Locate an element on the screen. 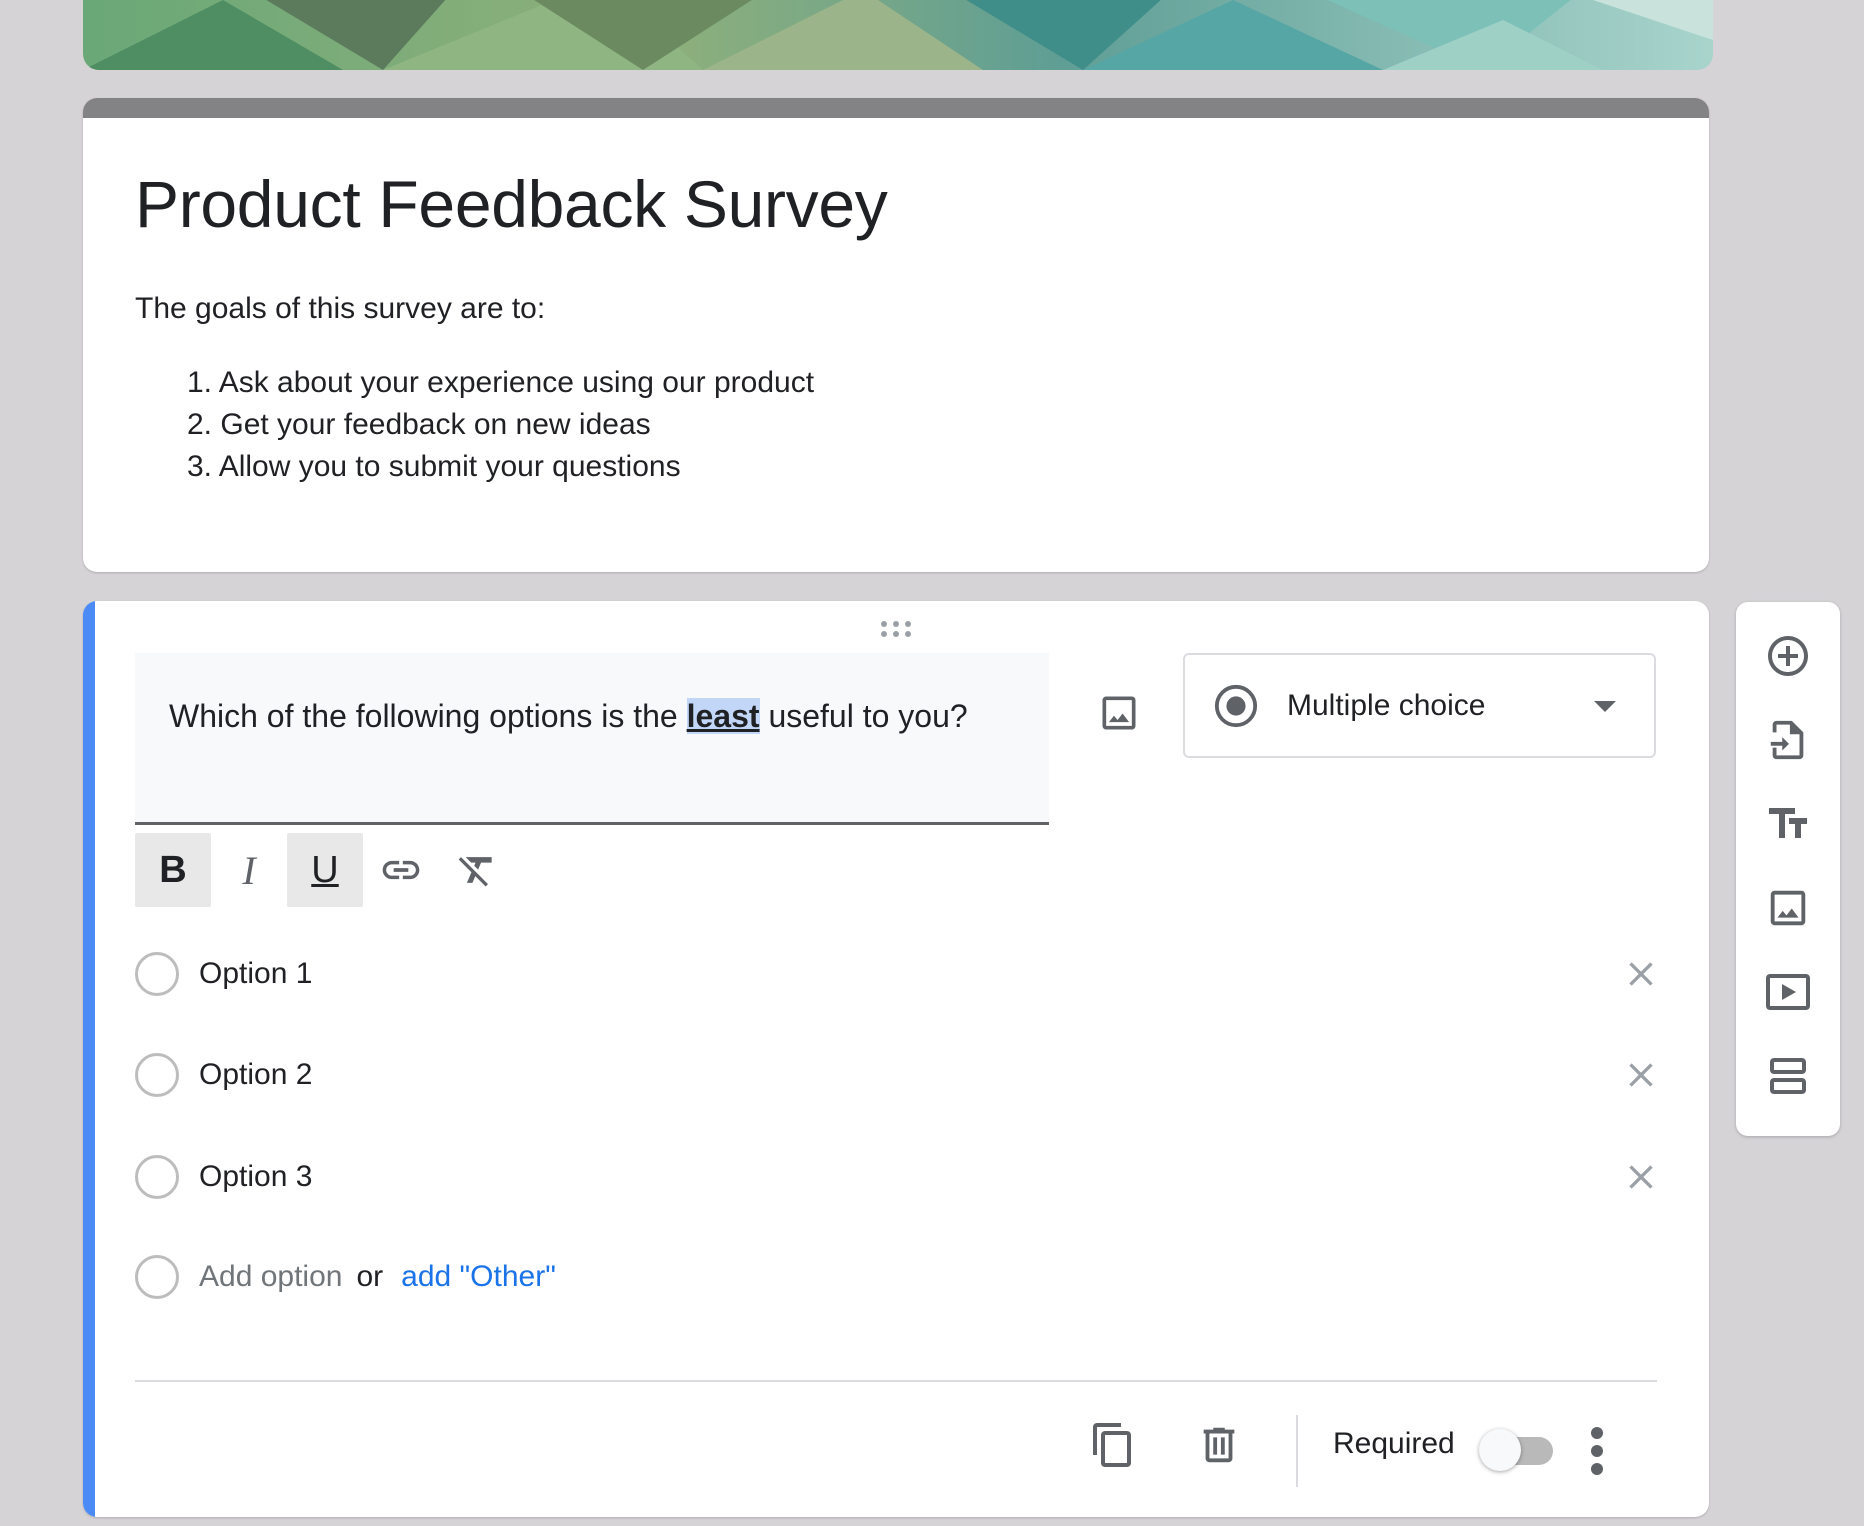  clear-formatting-button is located at coordinates (477, 870).